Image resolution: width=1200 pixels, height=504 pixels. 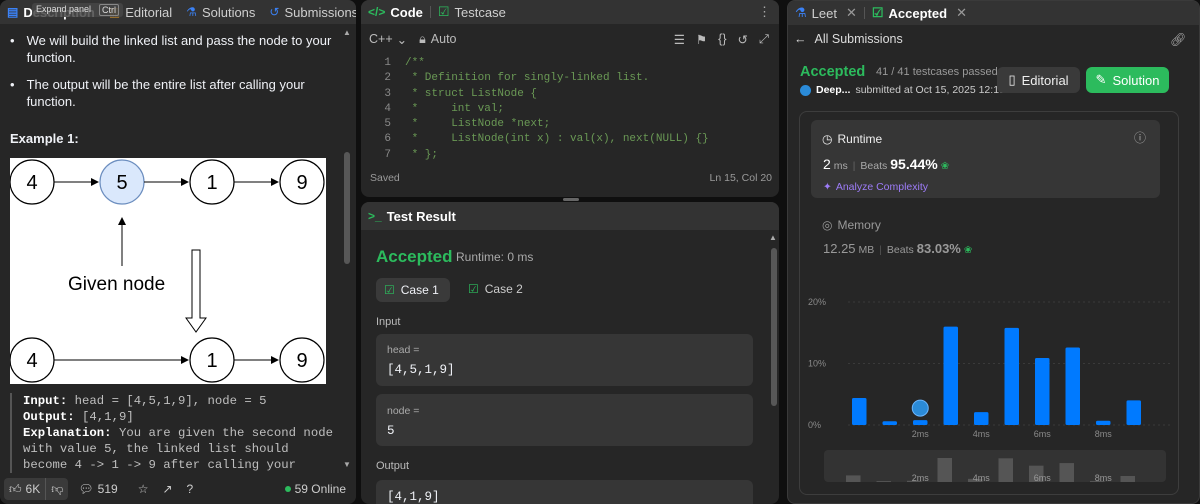 I want to click on range-tick-label: 8ms, so click(x=1104, y=478).